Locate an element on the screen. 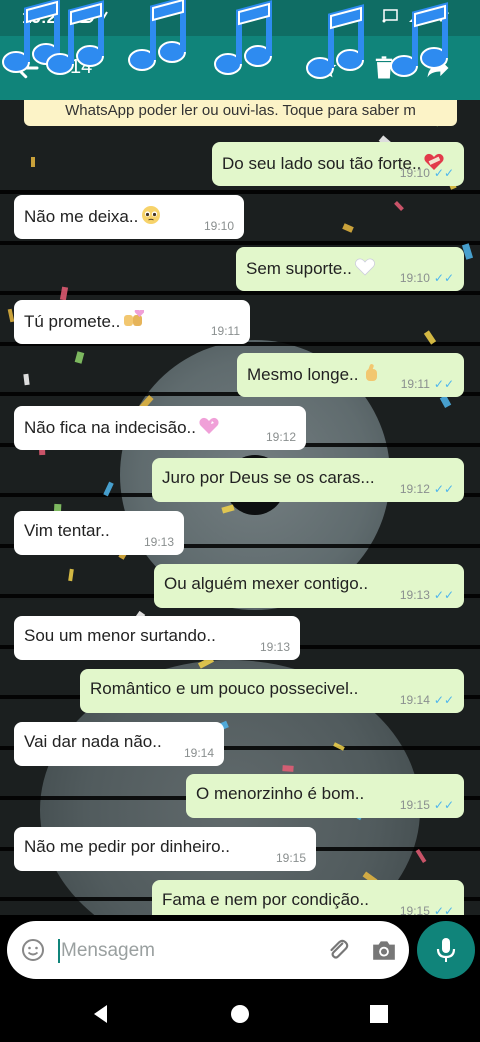 This screenshot has height=1042, width=480. white-heart-icon is located at coordinates (364, 267).